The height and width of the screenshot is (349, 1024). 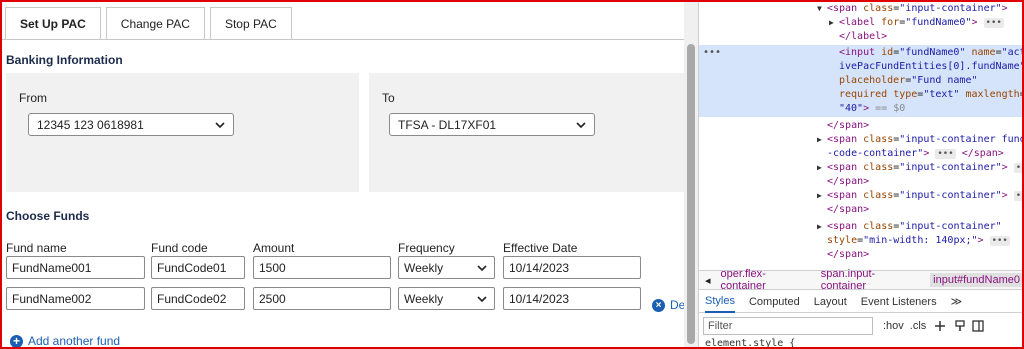 I want to click on to-account-select: TFSA - DL17XF01, so click(x=492, y=124).